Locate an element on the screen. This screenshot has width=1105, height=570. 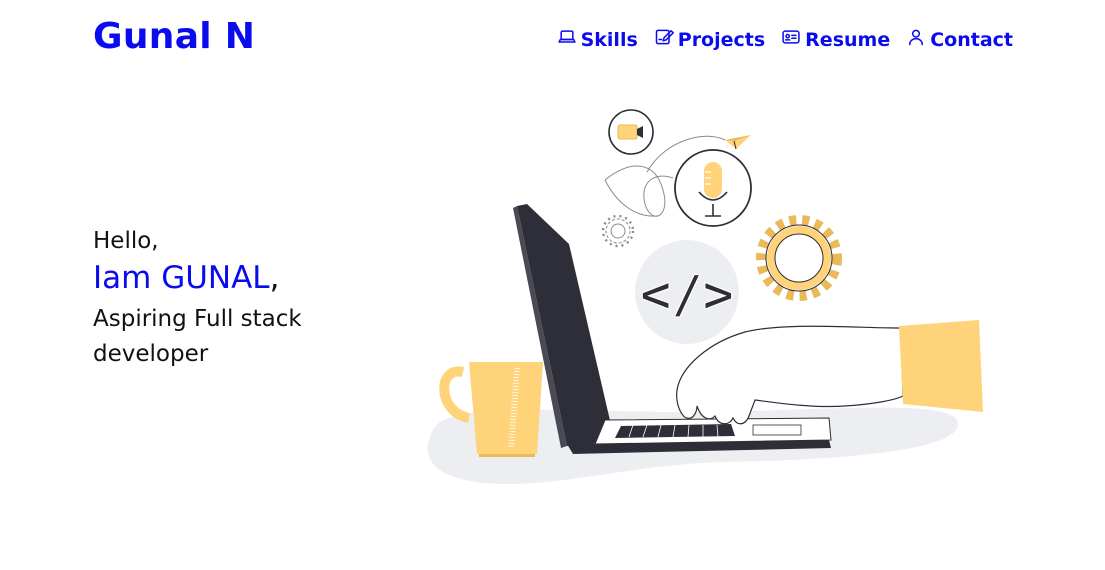
user-icon is located at coordinates (916, 39).